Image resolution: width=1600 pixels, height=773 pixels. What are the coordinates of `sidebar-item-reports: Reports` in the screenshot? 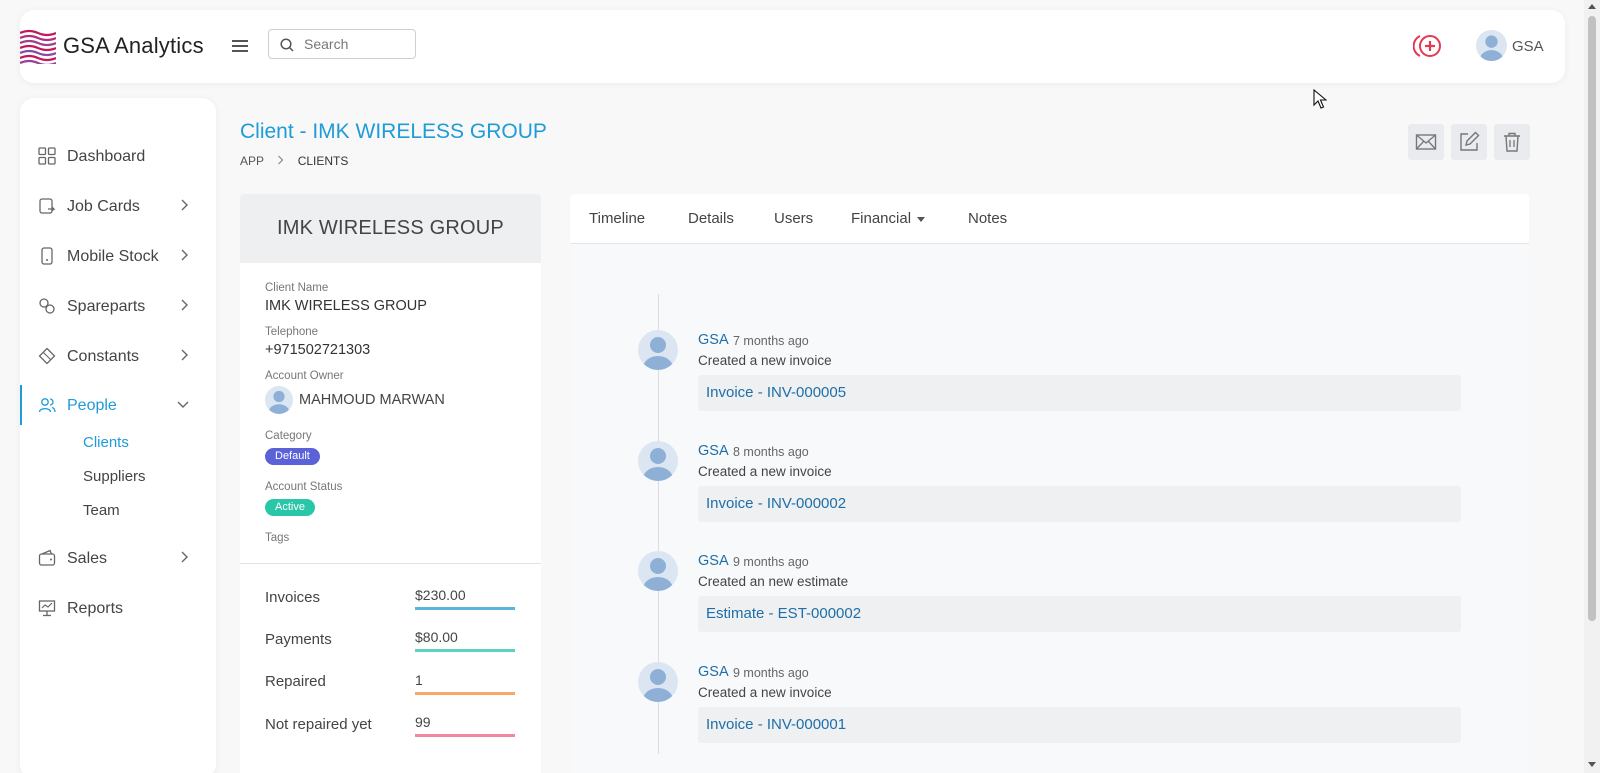 It's located at (118, 608).